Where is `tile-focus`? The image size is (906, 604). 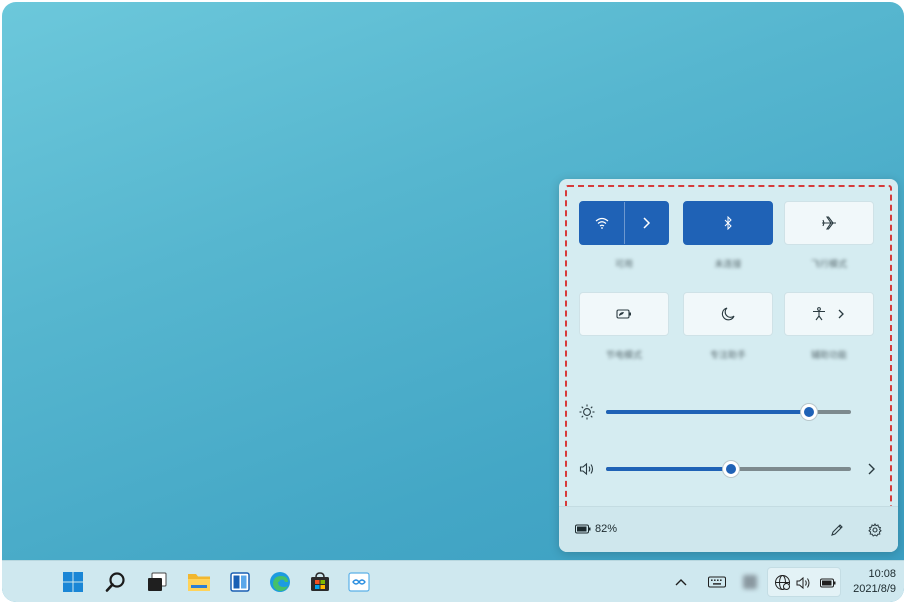 tile-focus is located at coordinates (728, 314).